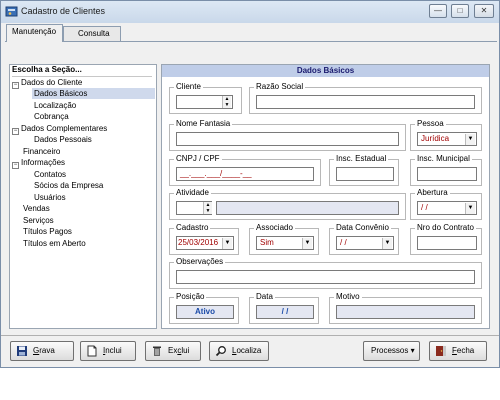 The width and height of the screenshot is (500, 400). I want to click on tree-label: Dados do Cliente, so click(52, 82).